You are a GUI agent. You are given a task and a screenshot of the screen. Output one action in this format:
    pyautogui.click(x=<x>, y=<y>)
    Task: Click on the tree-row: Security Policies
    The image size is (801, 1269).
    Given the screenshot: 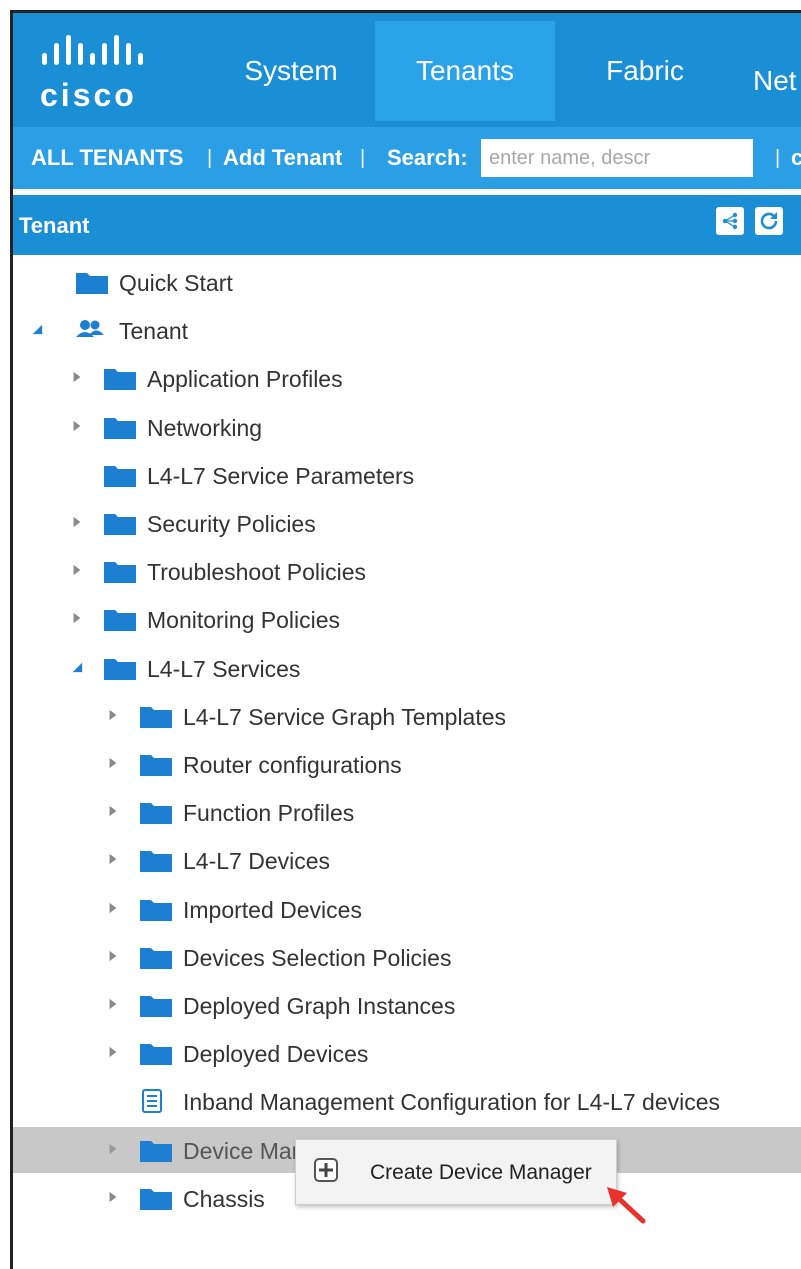 What is the action you would take?
    pyautogui.click(x=407, y=523)
    